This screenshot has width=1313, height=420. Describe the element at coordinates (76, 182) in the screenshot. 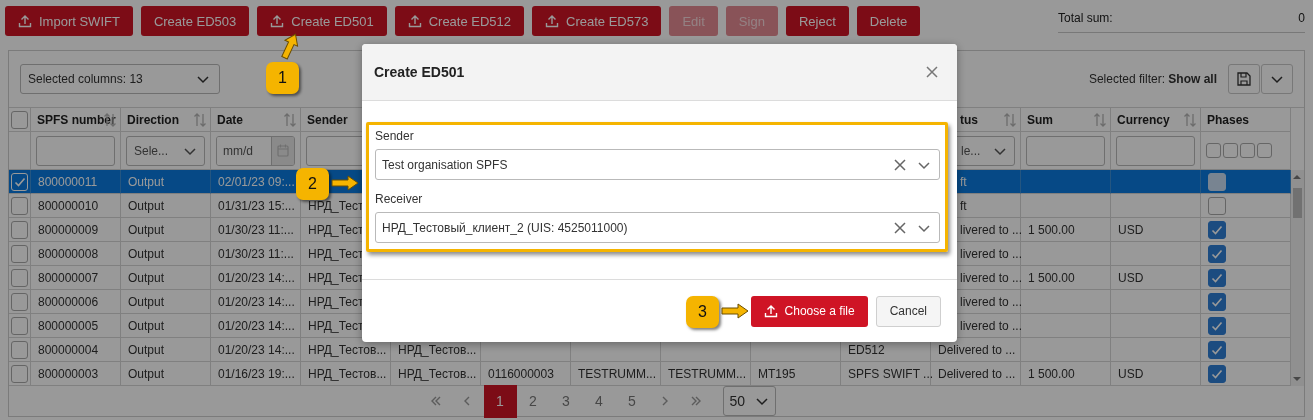

I see `table-cell: 800000011` at that location.